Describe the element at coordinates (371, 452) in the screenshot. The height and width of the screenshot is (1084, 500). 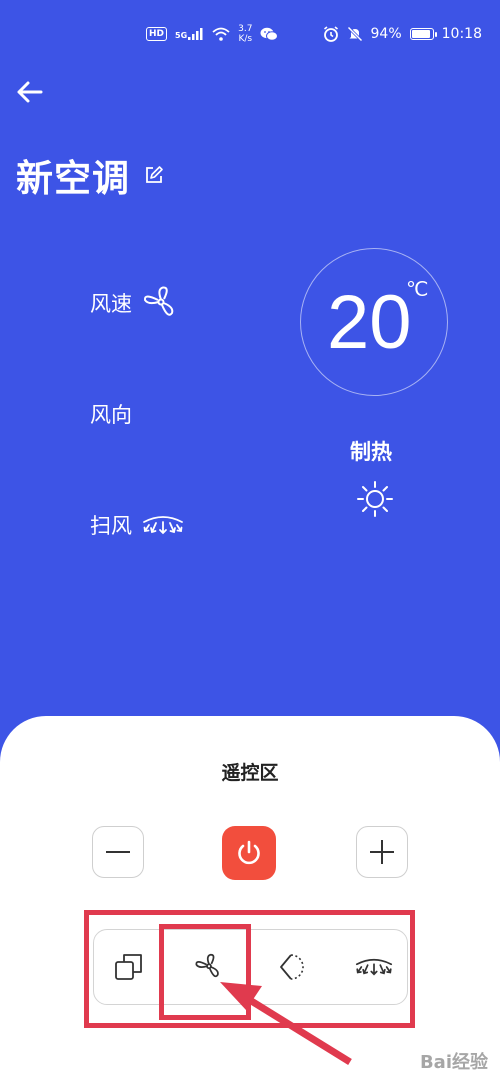
I see `mode-label: 制热` at that location.